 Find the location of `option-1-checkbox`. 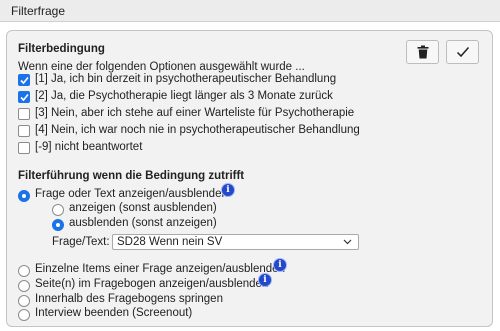

option-1-checkbox is located at coordinates (24, 80).